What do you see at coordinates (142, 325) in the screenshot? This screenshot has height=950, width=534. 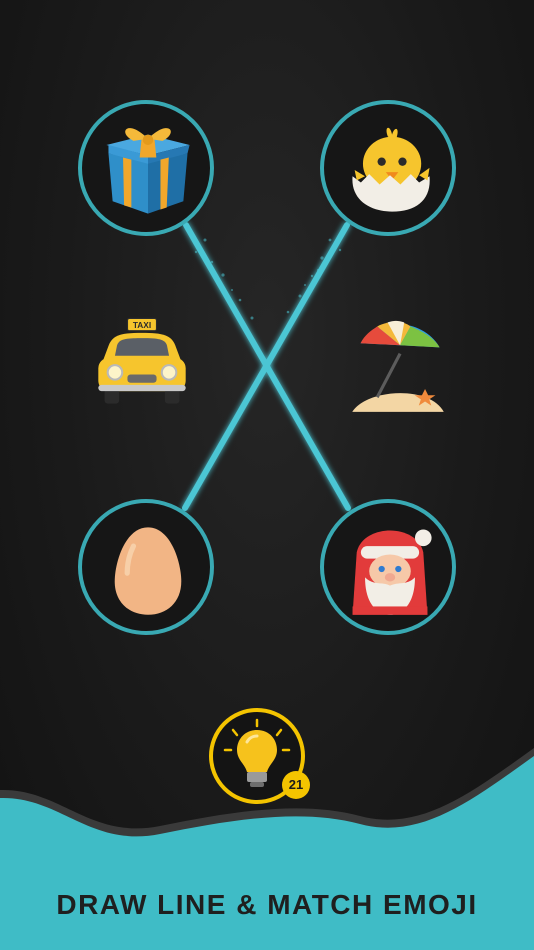 I see `taxi-sign-text: TAXI` at bounding box center [142, 325].